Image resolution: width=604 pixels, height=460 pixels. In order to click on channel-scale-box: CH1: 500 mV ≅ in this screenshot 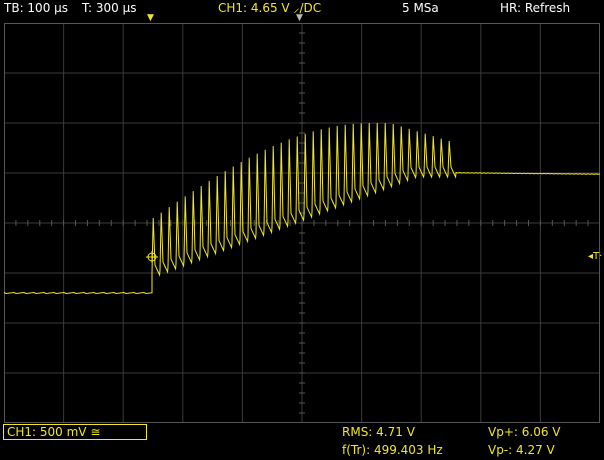, I will do `click(75, 432)`.